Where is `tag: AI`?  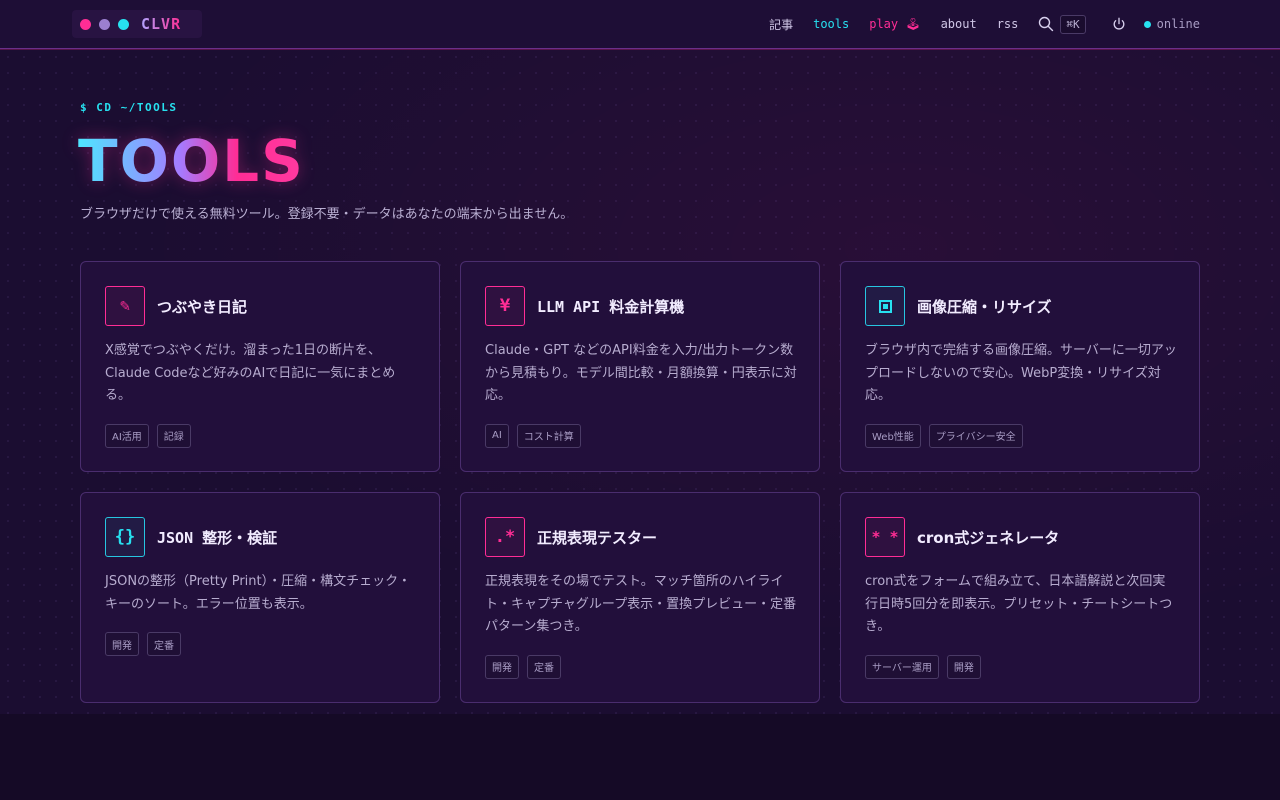
tag: AI is located at coordinates (497, 435).